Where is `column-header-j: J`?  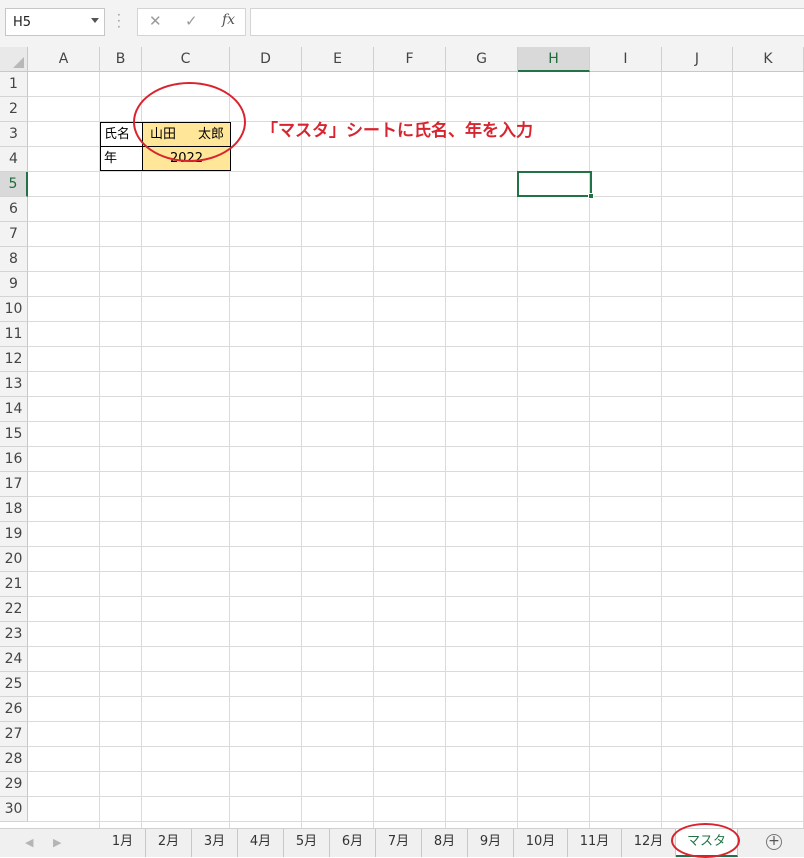 column-header-j: J is located at coordinates (697, 59).